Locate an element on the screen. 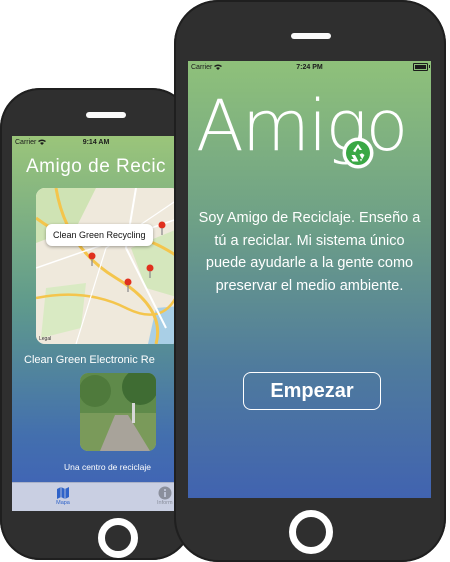  tab-informacion: Inform is located at coordinates (165, 496).